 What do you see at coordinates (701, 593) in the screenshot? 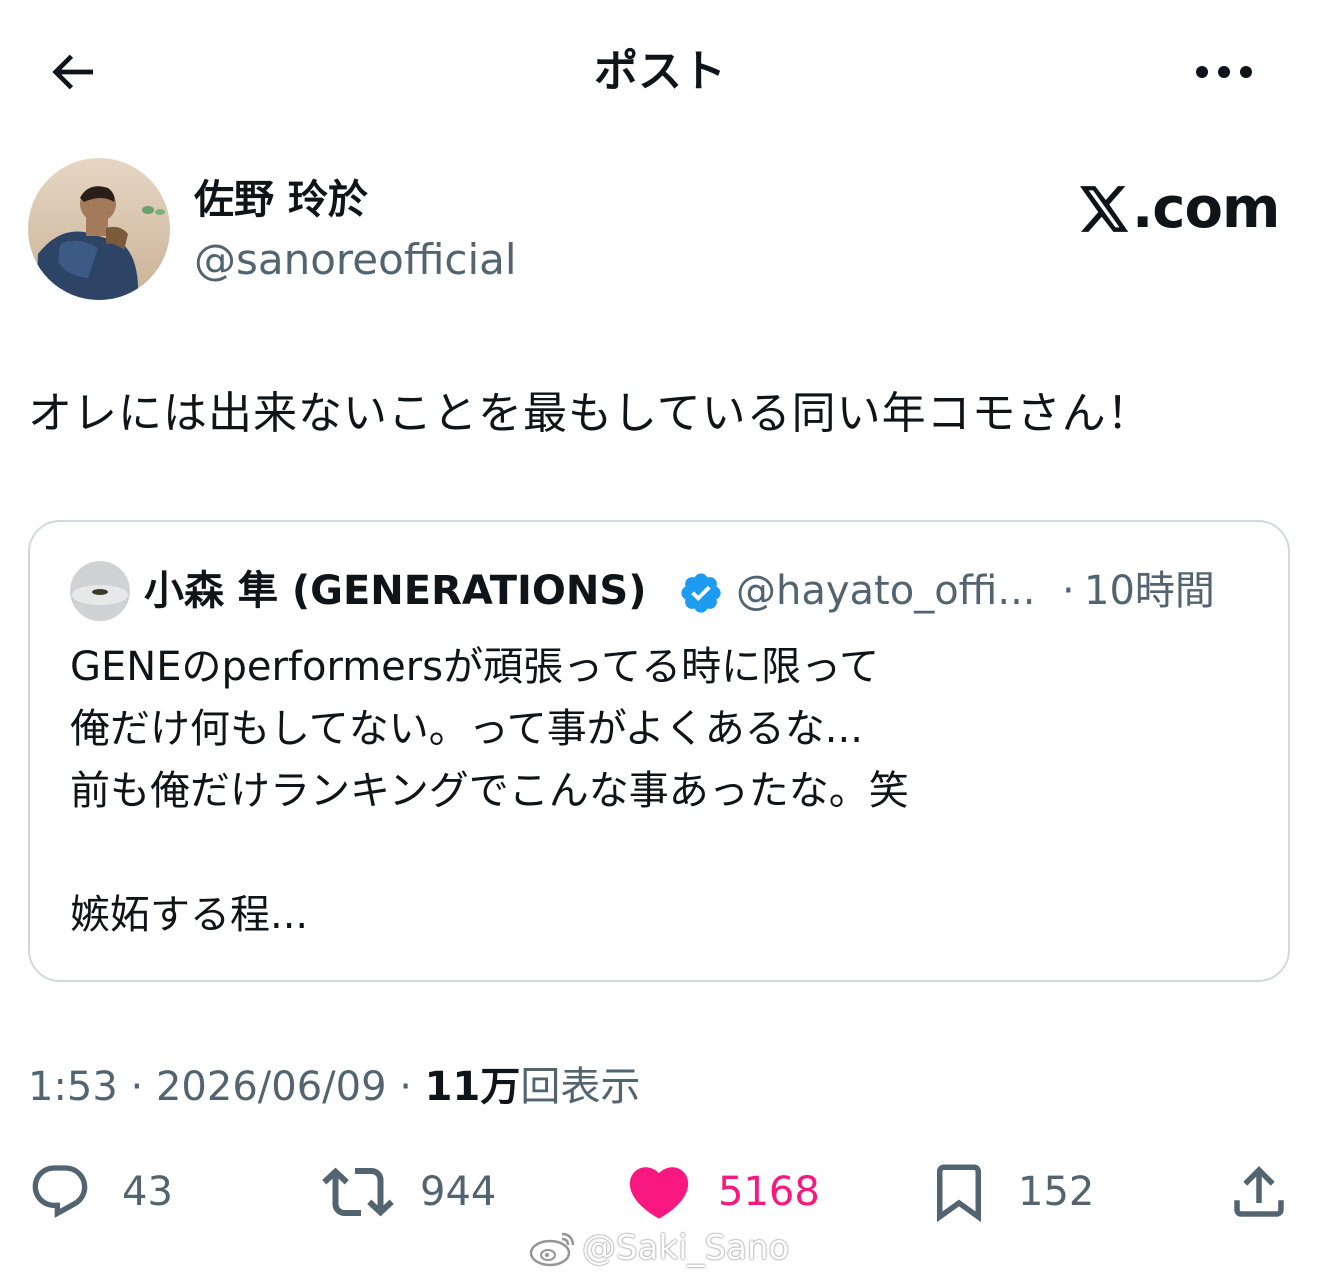
I see `verified-badge-icon` at bounding box center [701, 593].